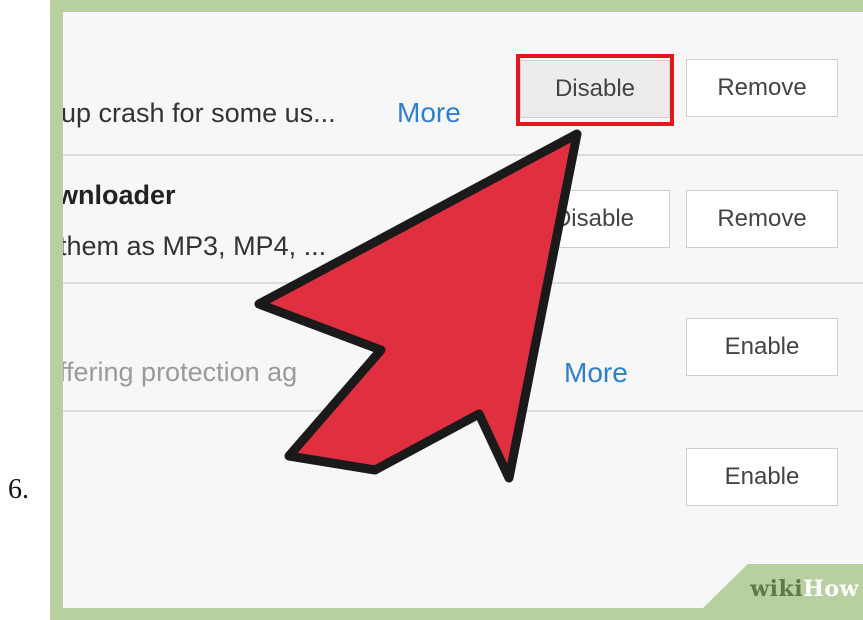 The image size is (863, 620). What do you see at coordinates (777, 589) in the screenshot?
I see `watermark-wiki: wiki` at bounding box center [777, 589].